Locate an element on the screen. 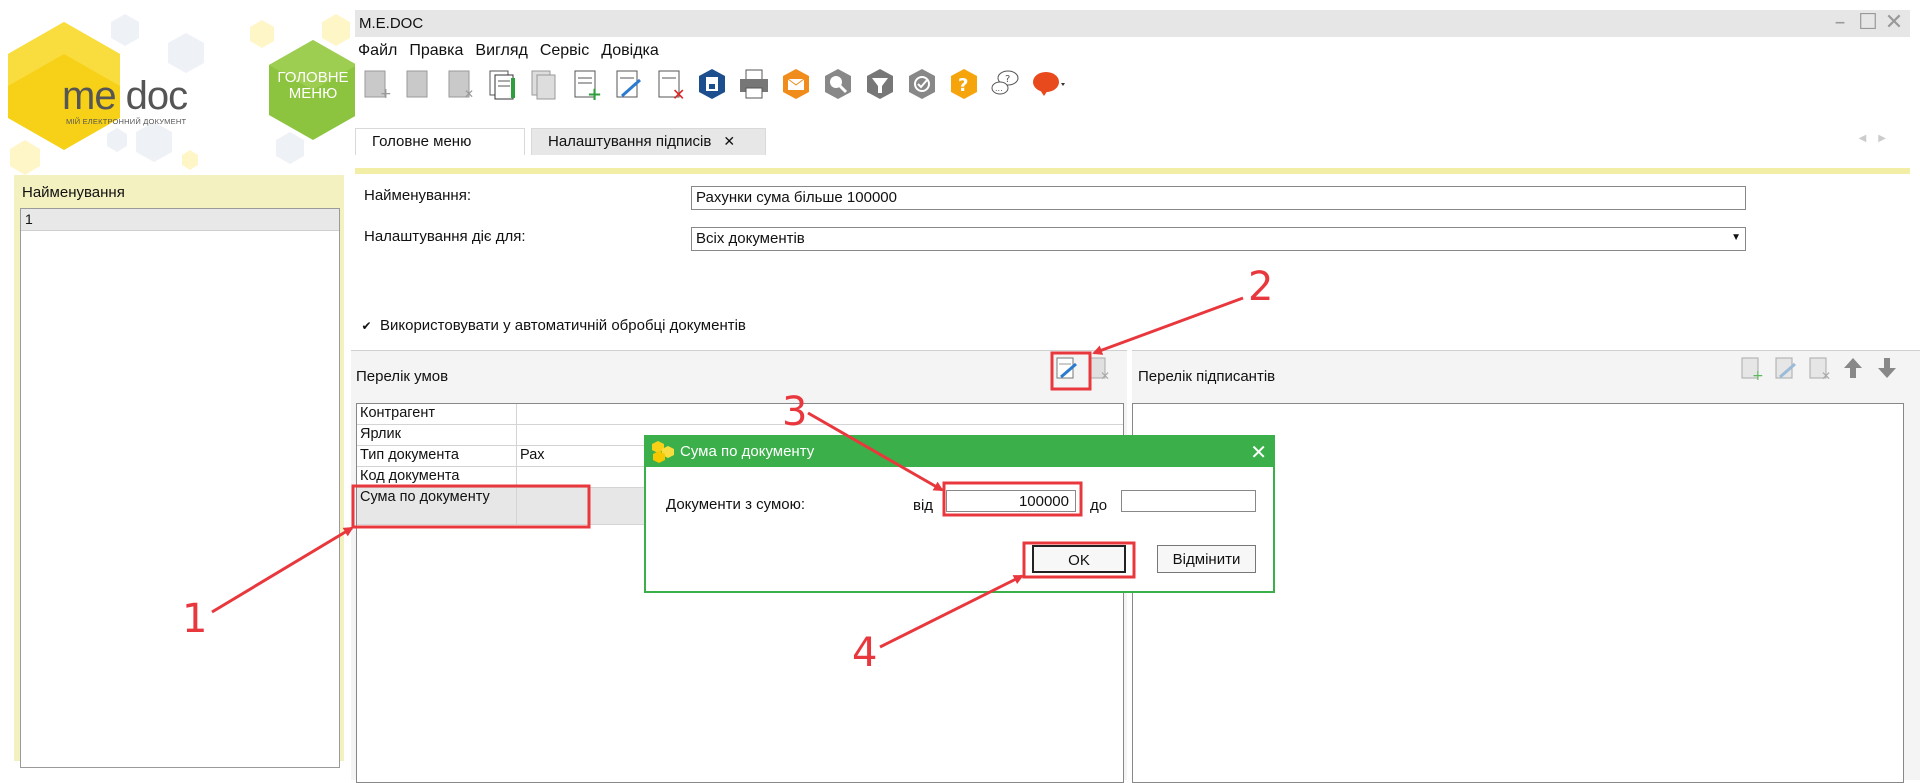 This screenshot has height=783, width=1920. maximize-icon: ☐ is located at coordinates (1868, 24).